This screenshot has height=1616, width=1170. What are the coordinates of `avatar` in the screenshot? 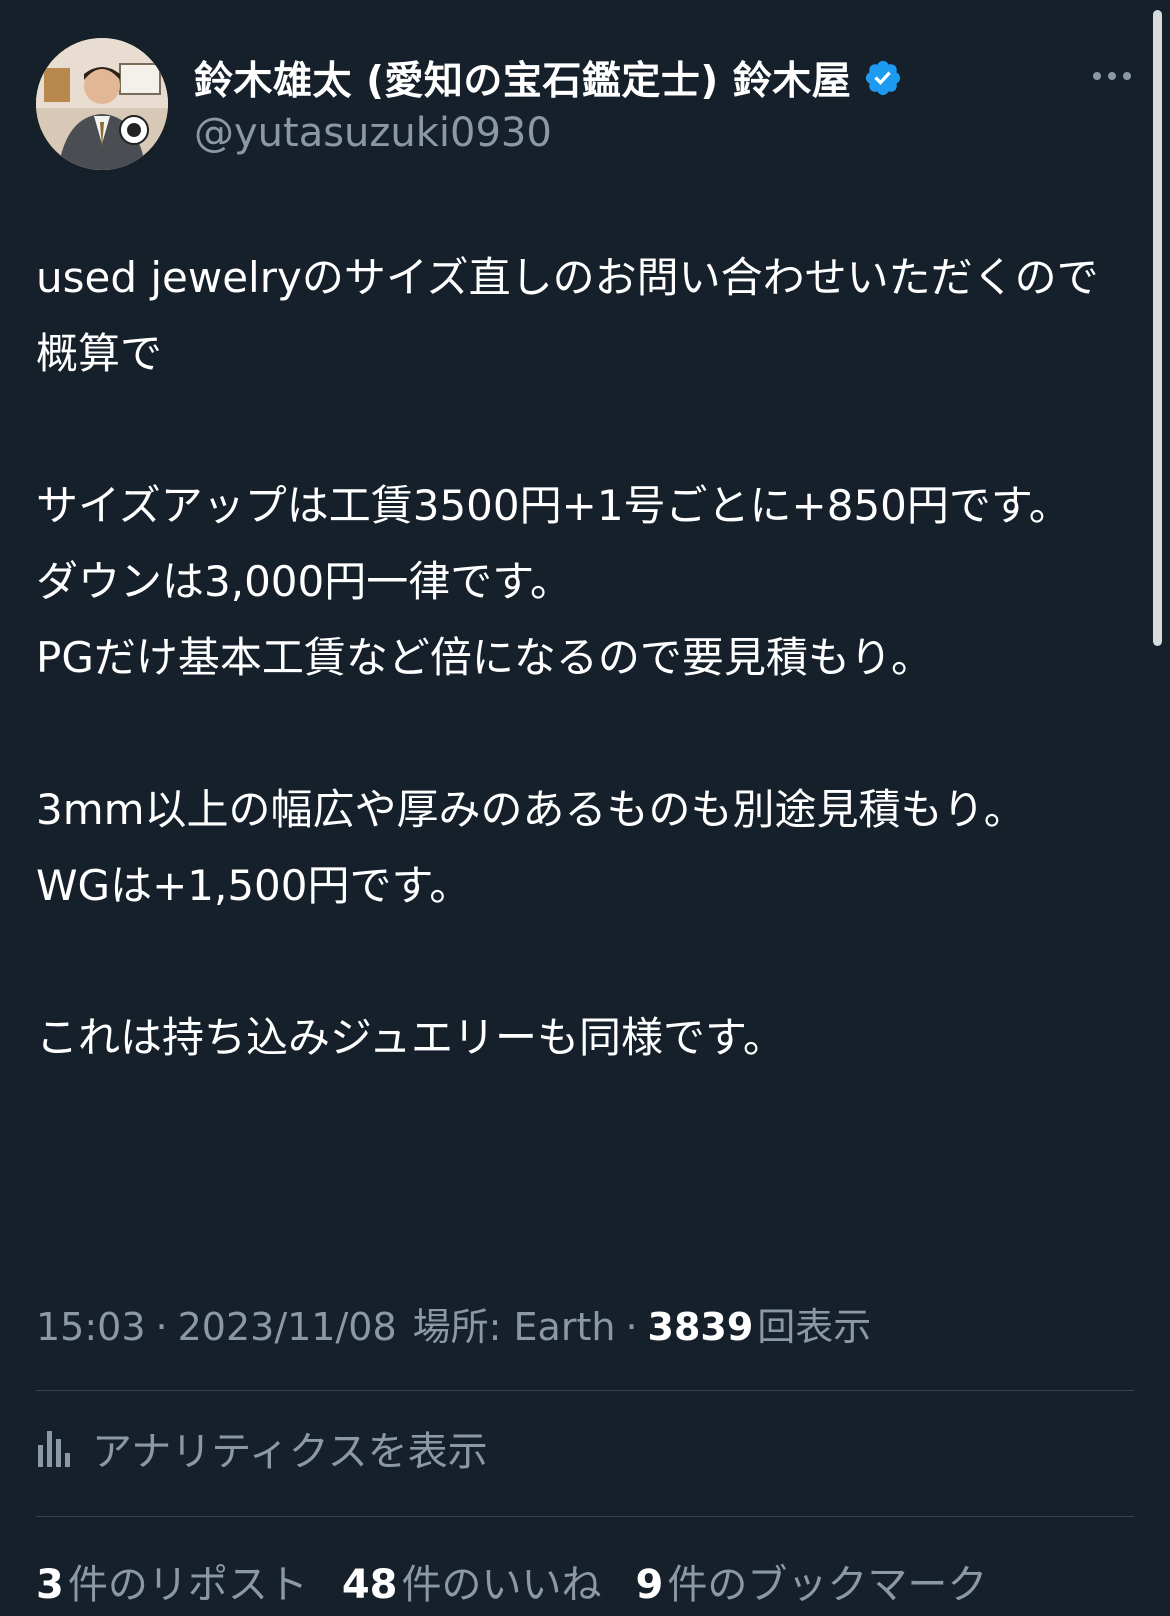 It's located at (102, 104).